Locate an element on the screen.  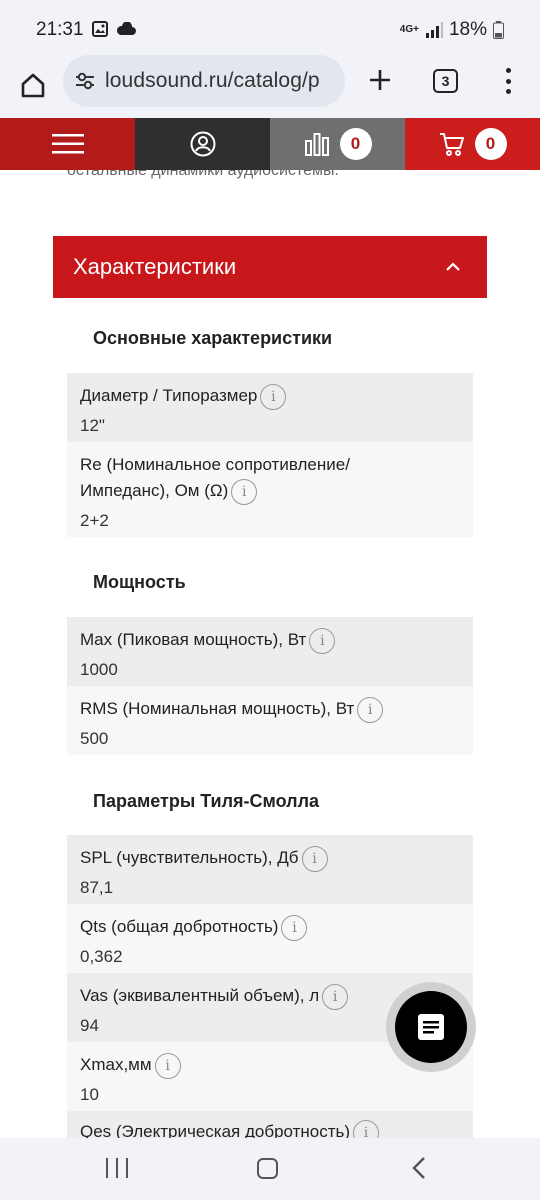
site-header-nav: 0 0 is located at coordinates (270, 144).